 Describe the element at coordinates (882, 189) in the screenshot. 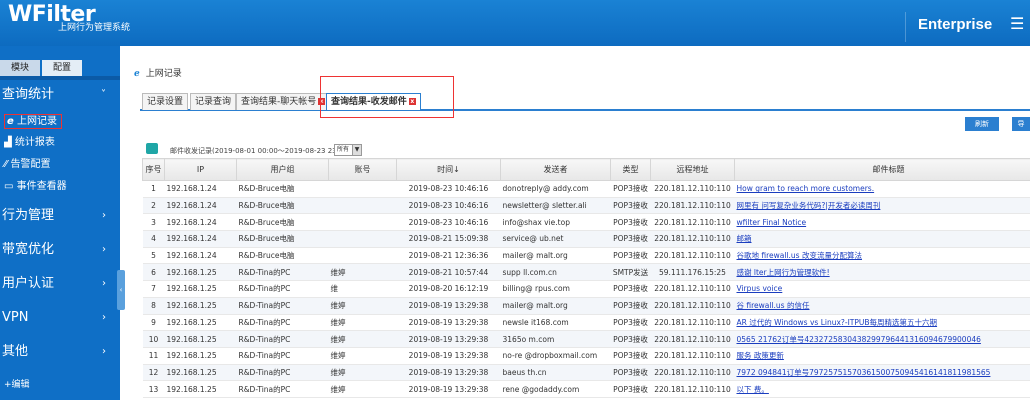

I see `table-cell: How gram to reach more customers.` at that location.